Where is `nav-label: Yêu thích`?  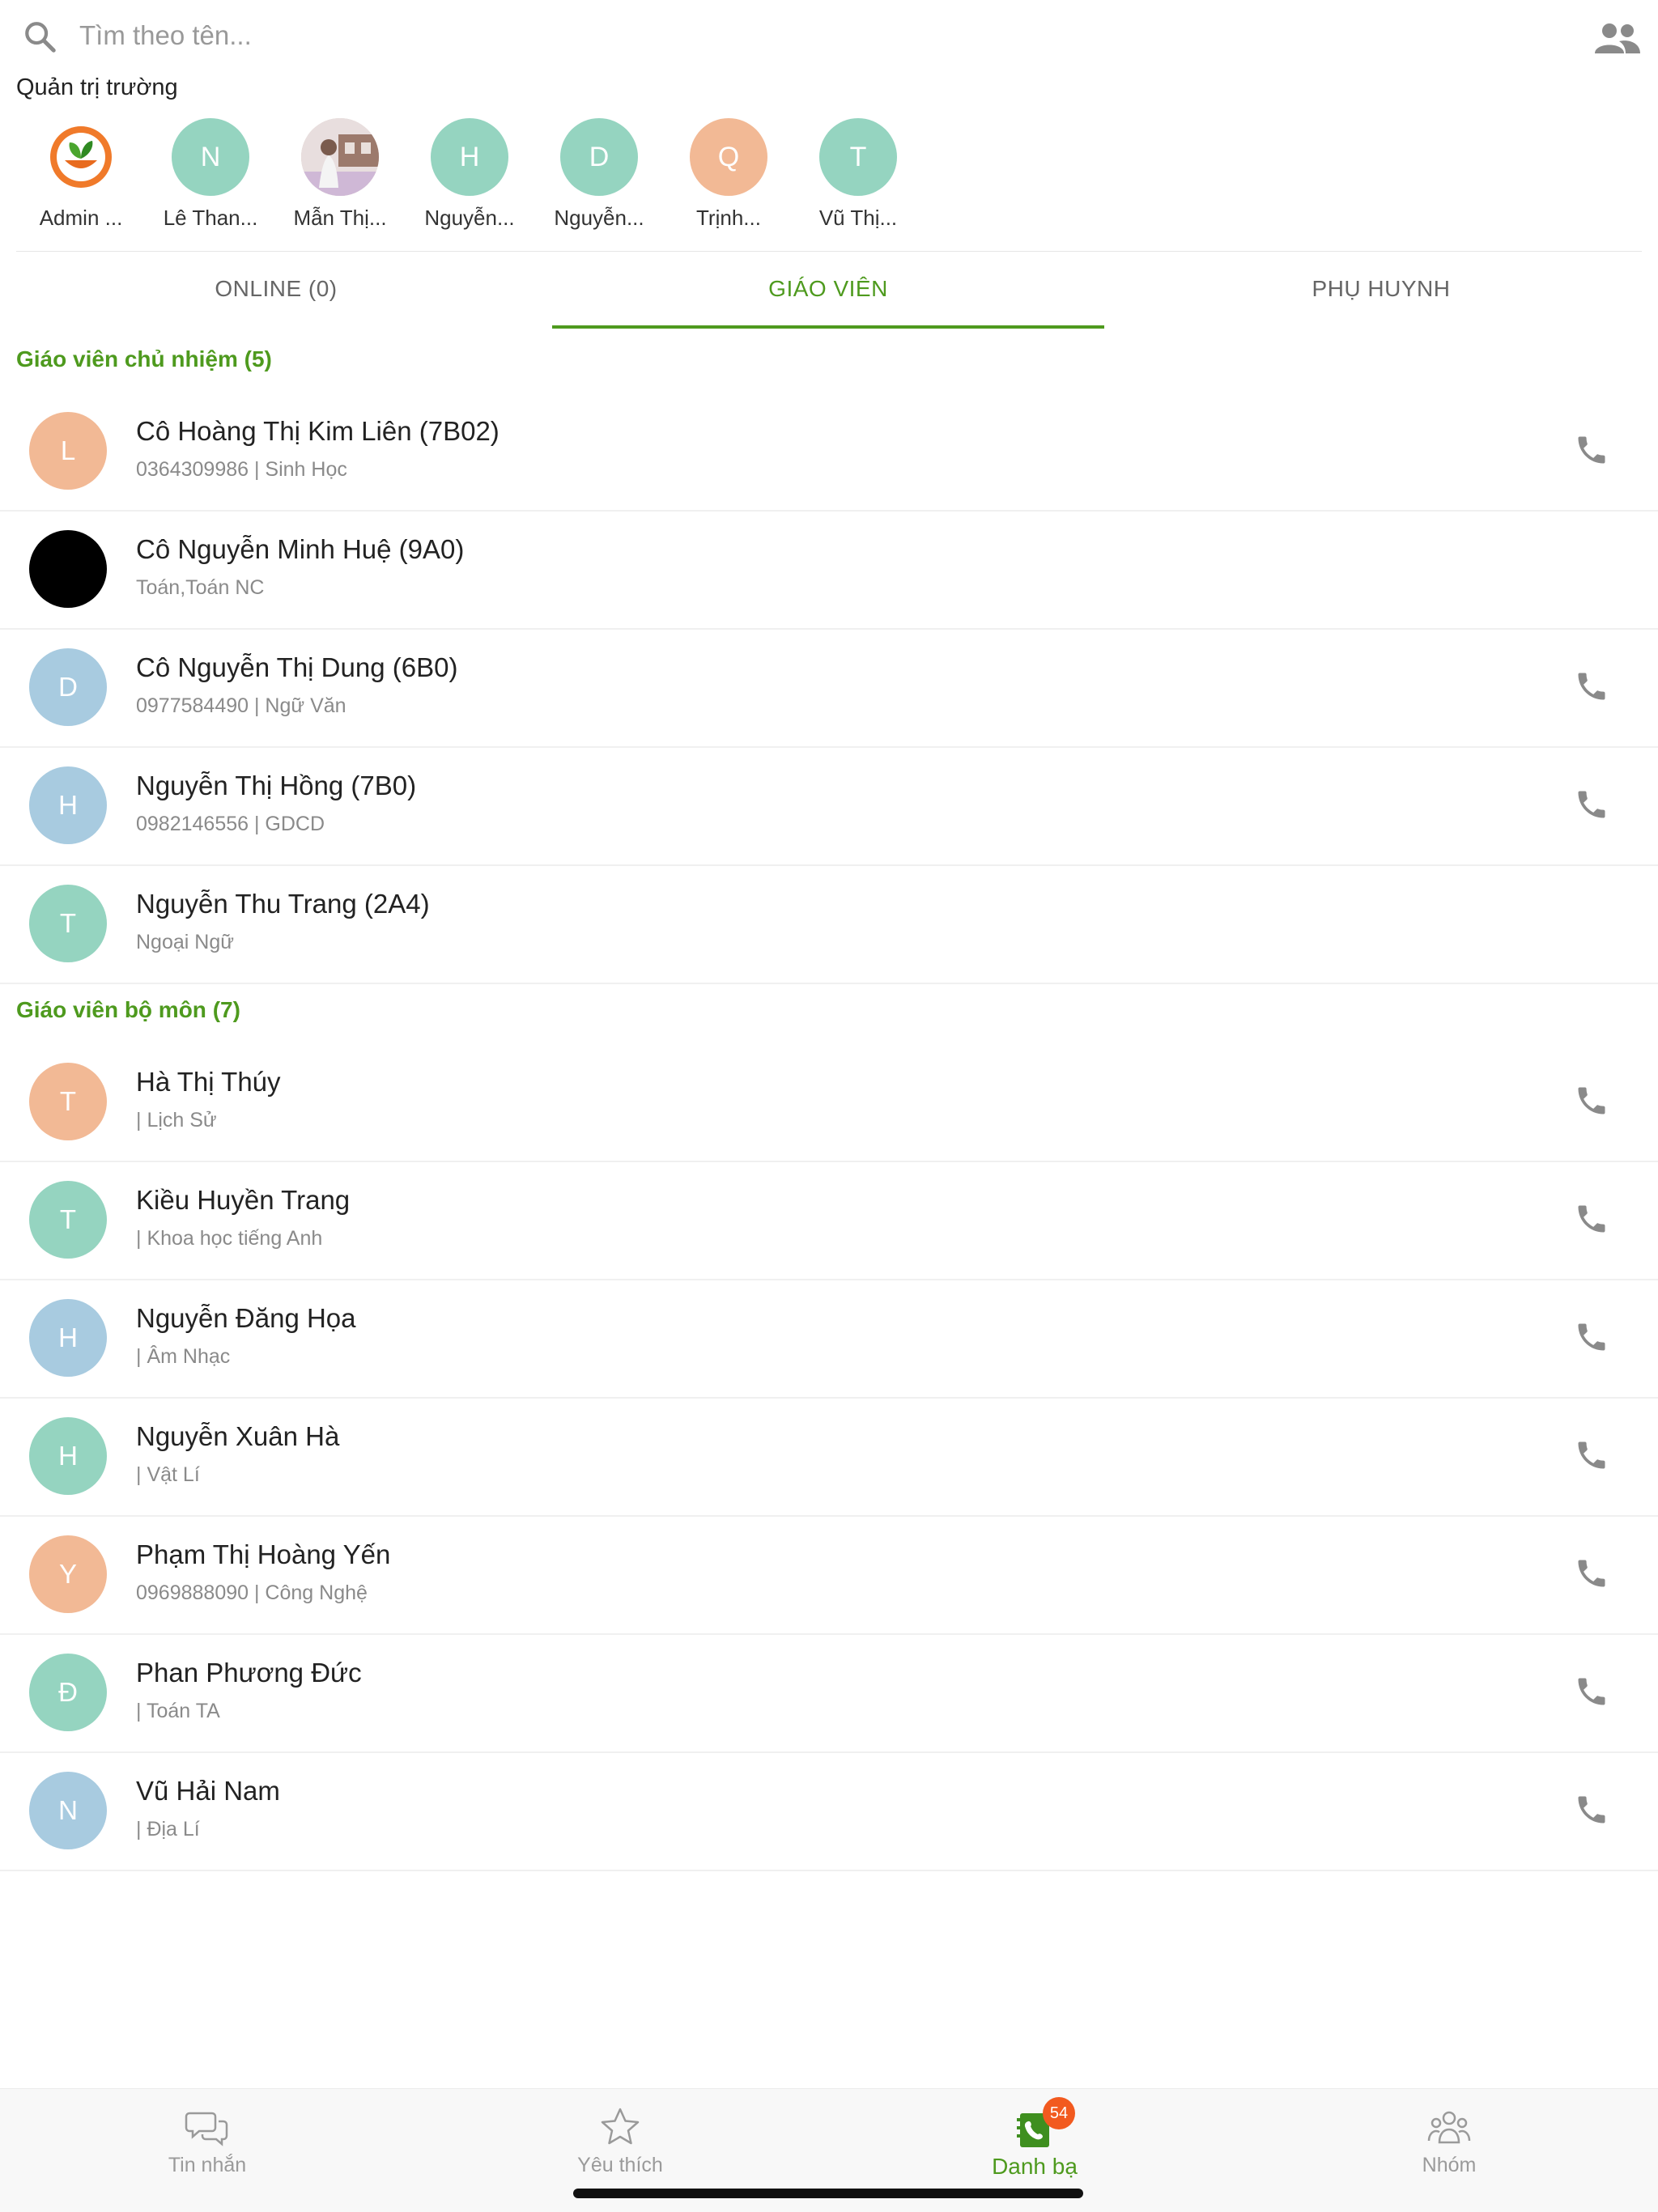 nav-label: Yêu thích is located at coordinates (620, 2165).